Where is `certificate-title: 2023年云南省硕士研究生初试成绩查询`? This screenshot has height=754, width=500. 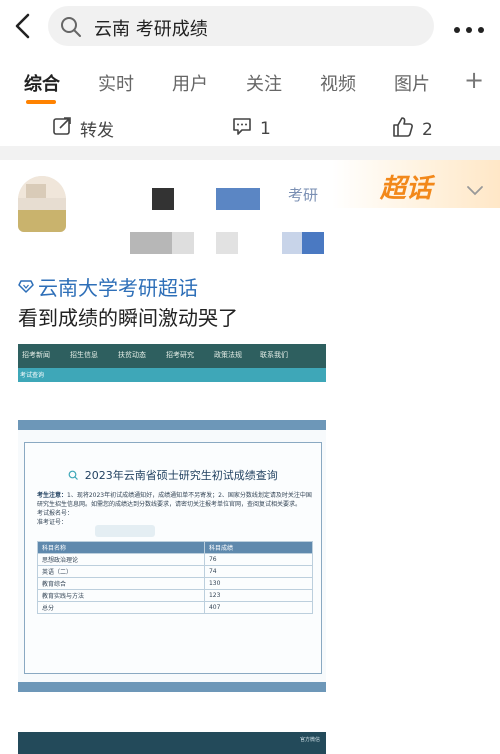 certificate-title: 2023年云南省硕士研究生初试成绩查询 is located at coordinates (173, 475).